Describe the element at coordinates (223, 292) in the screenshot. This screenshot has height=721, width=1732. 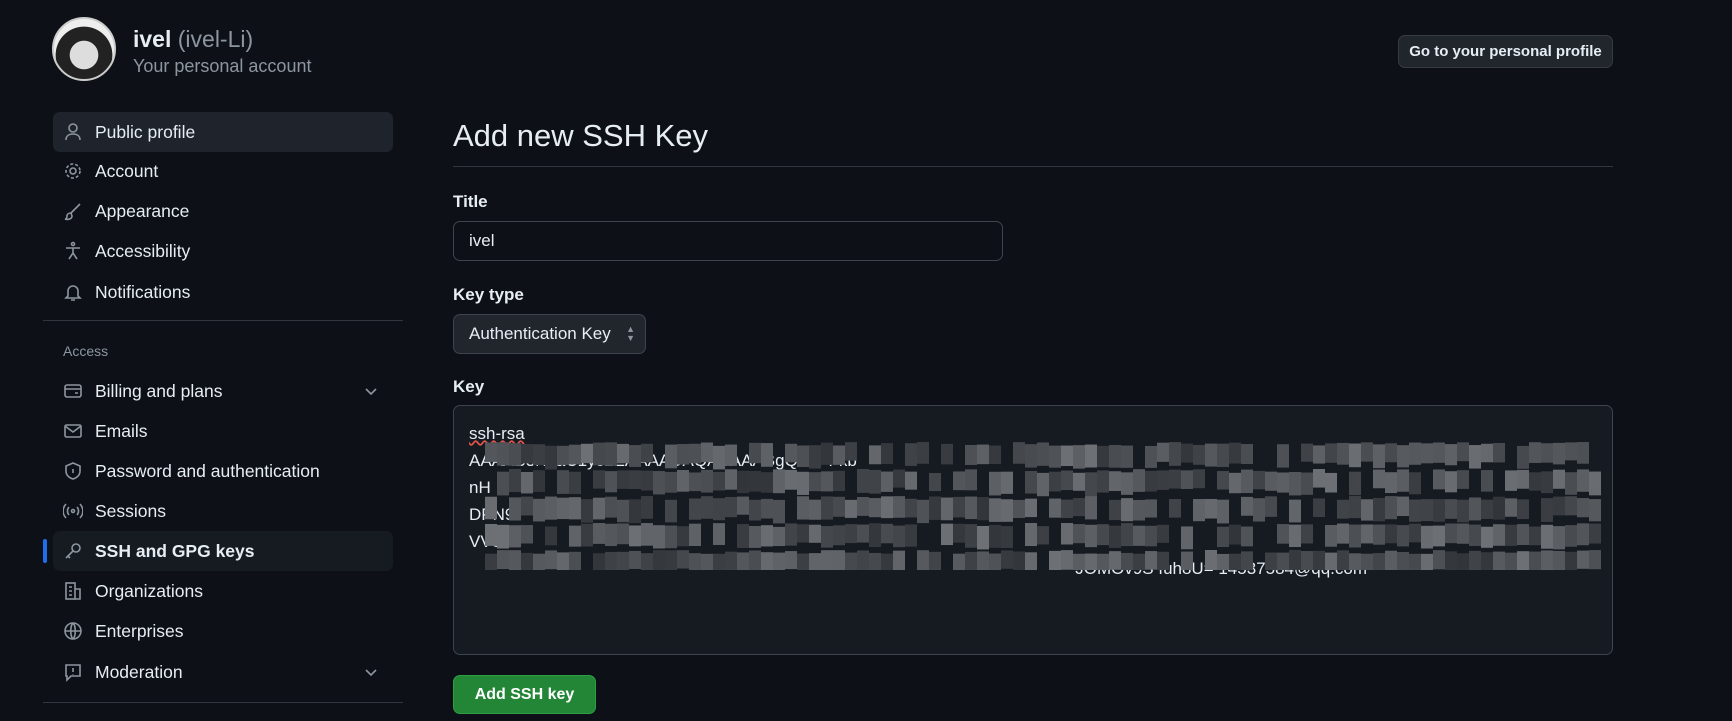
I see `sidebar-item-notifications: Notifications` at that location.